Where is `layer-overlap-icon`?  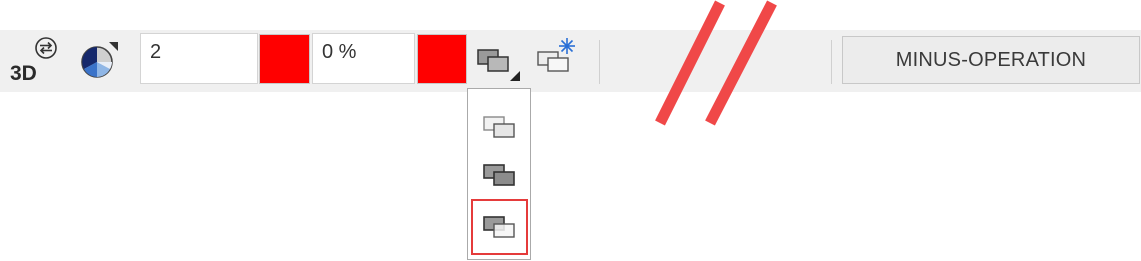 layer-overlap-icon is located at coordinates (498, 65).